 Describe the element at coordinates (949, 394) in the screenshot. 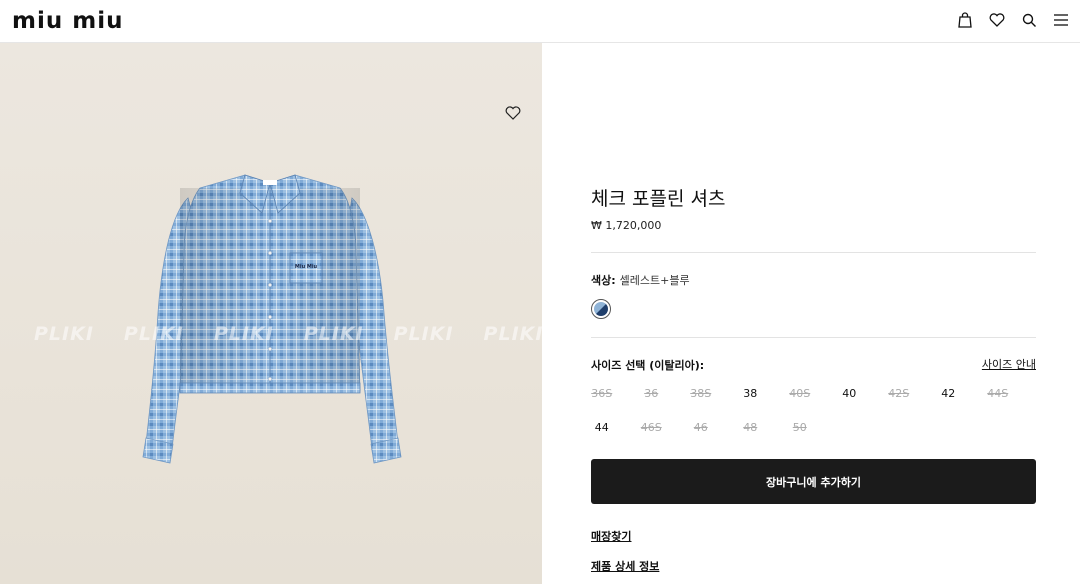

I see `size-option: 42` at that location.